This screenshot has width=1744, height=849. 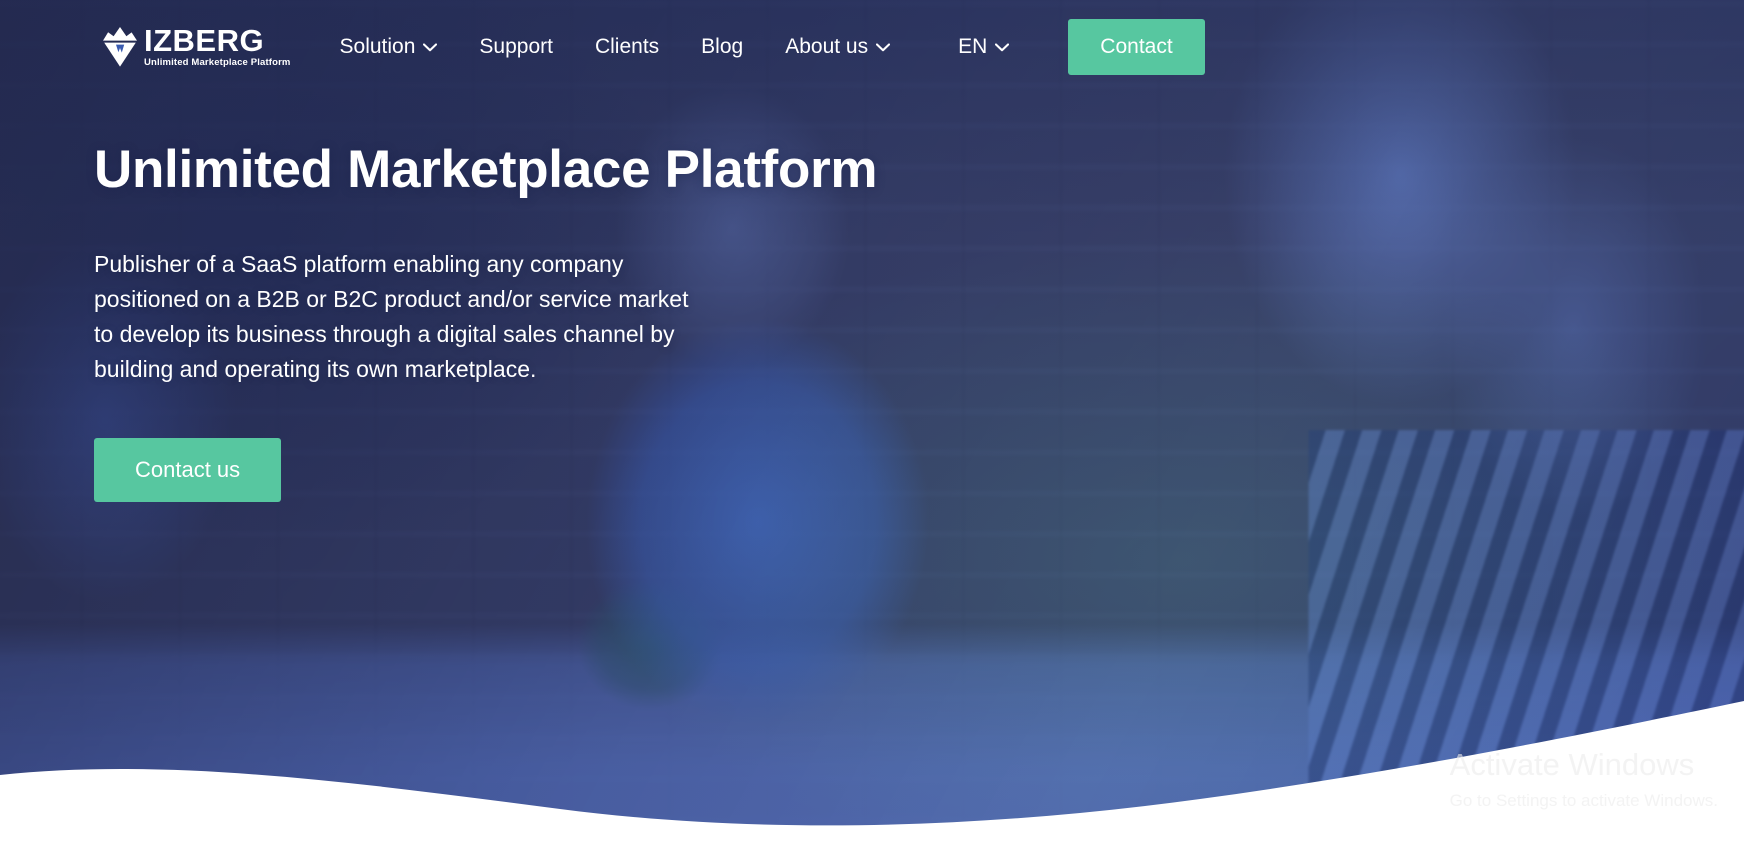 What do you see at coordinates (1136, 47) in the screenshot?
I see `contact-button: Contact` at bounding box center [1136, 47].